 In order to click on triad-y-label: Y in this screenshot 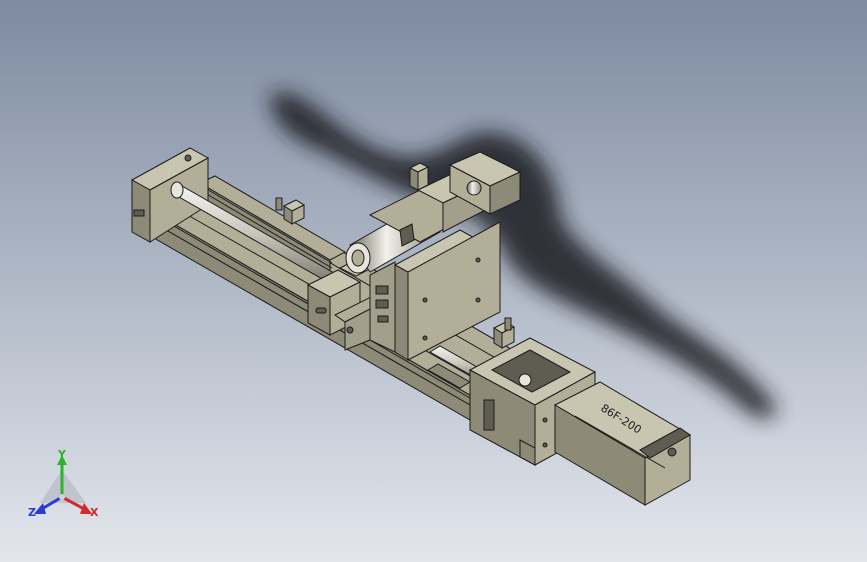, I will do `click(62, 454)`.